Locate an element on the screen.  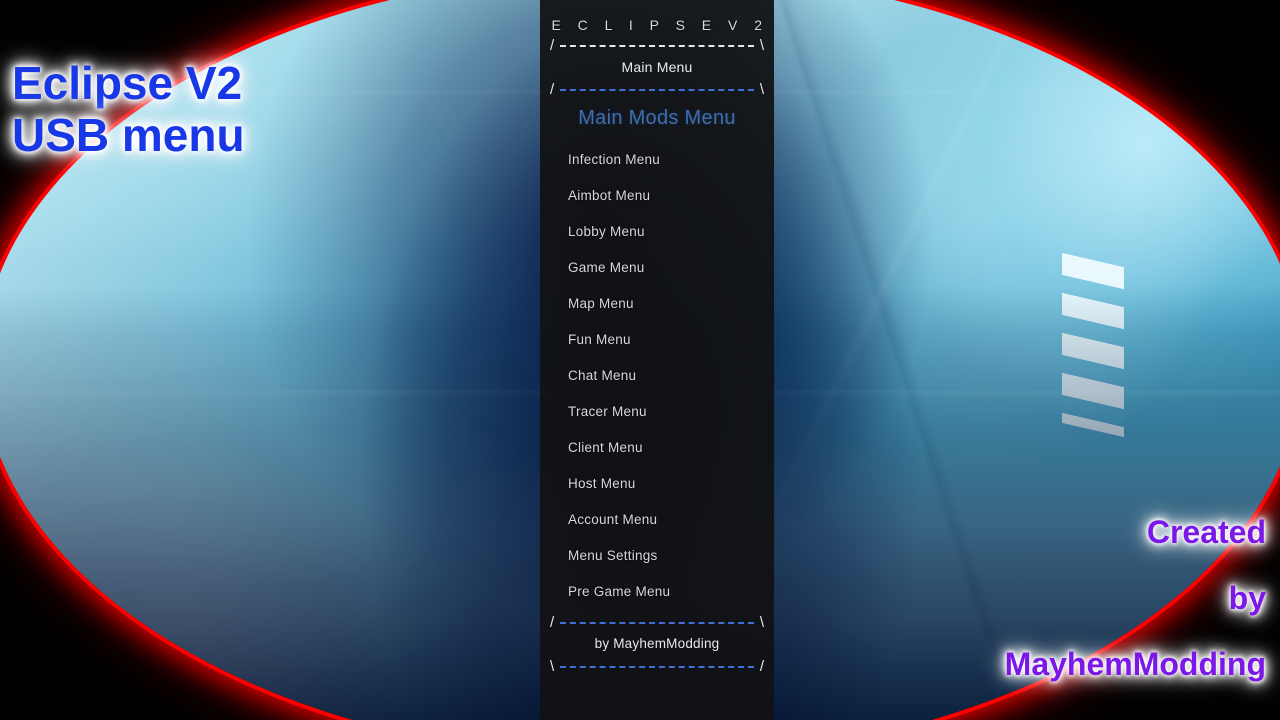
credit-line3: MayhemModding is located at coordinates (1135, 664).